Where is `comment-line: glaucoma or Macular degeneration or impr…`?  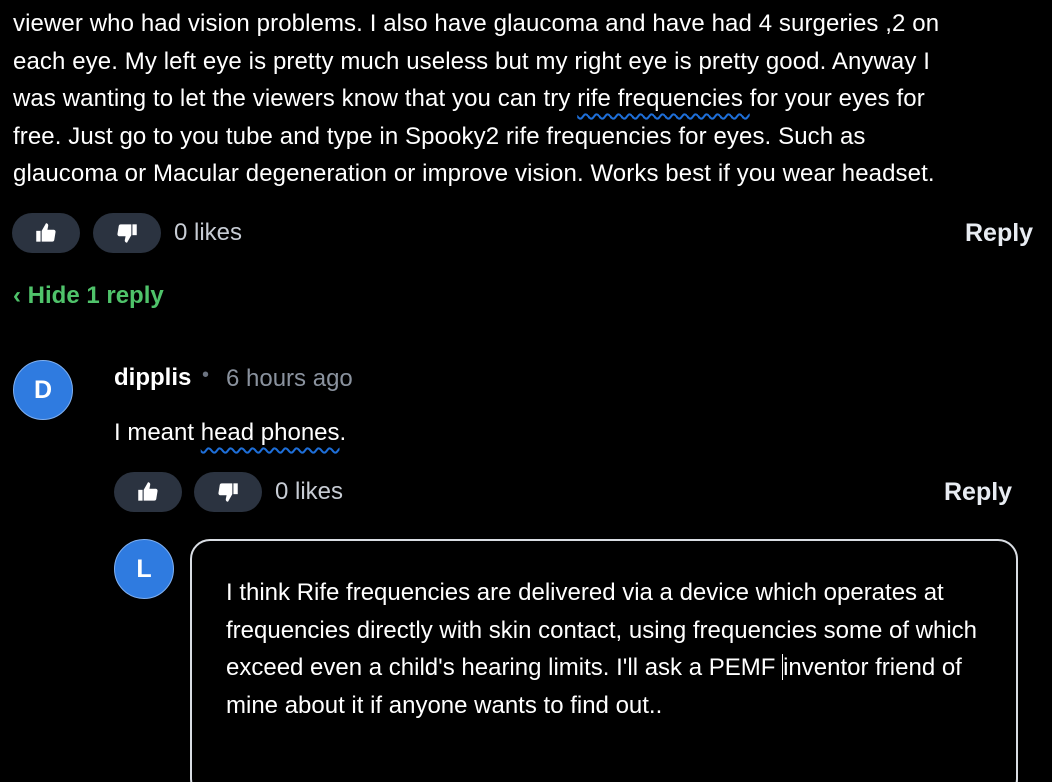 comment-line: glaucoma or Macular degeneration or impr… is located at coordinates (474, 173).